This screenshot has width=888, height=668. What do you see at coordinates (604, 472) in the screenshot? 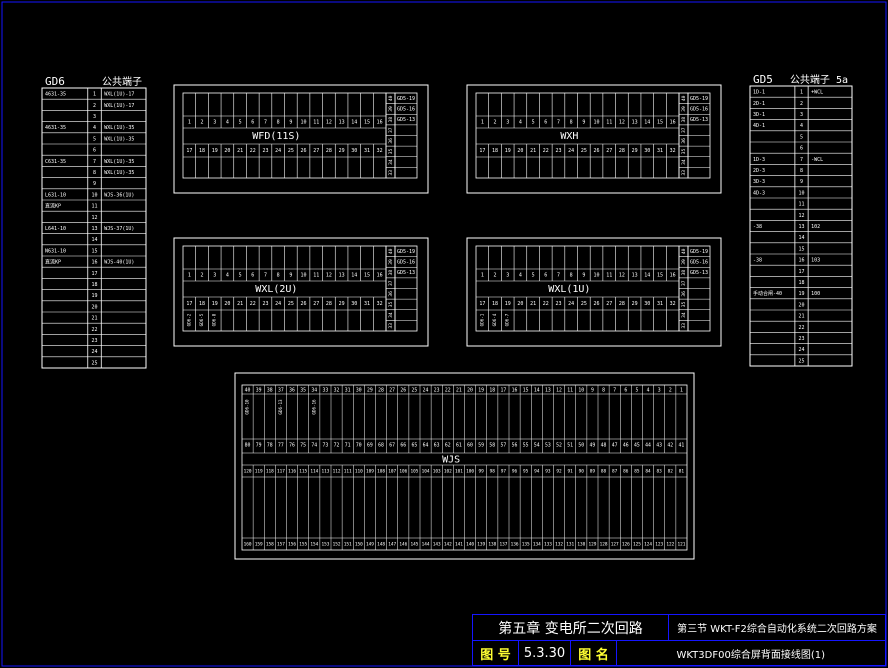
I see `wjs-terminal-number: 88` at bounding box center [604, 472].